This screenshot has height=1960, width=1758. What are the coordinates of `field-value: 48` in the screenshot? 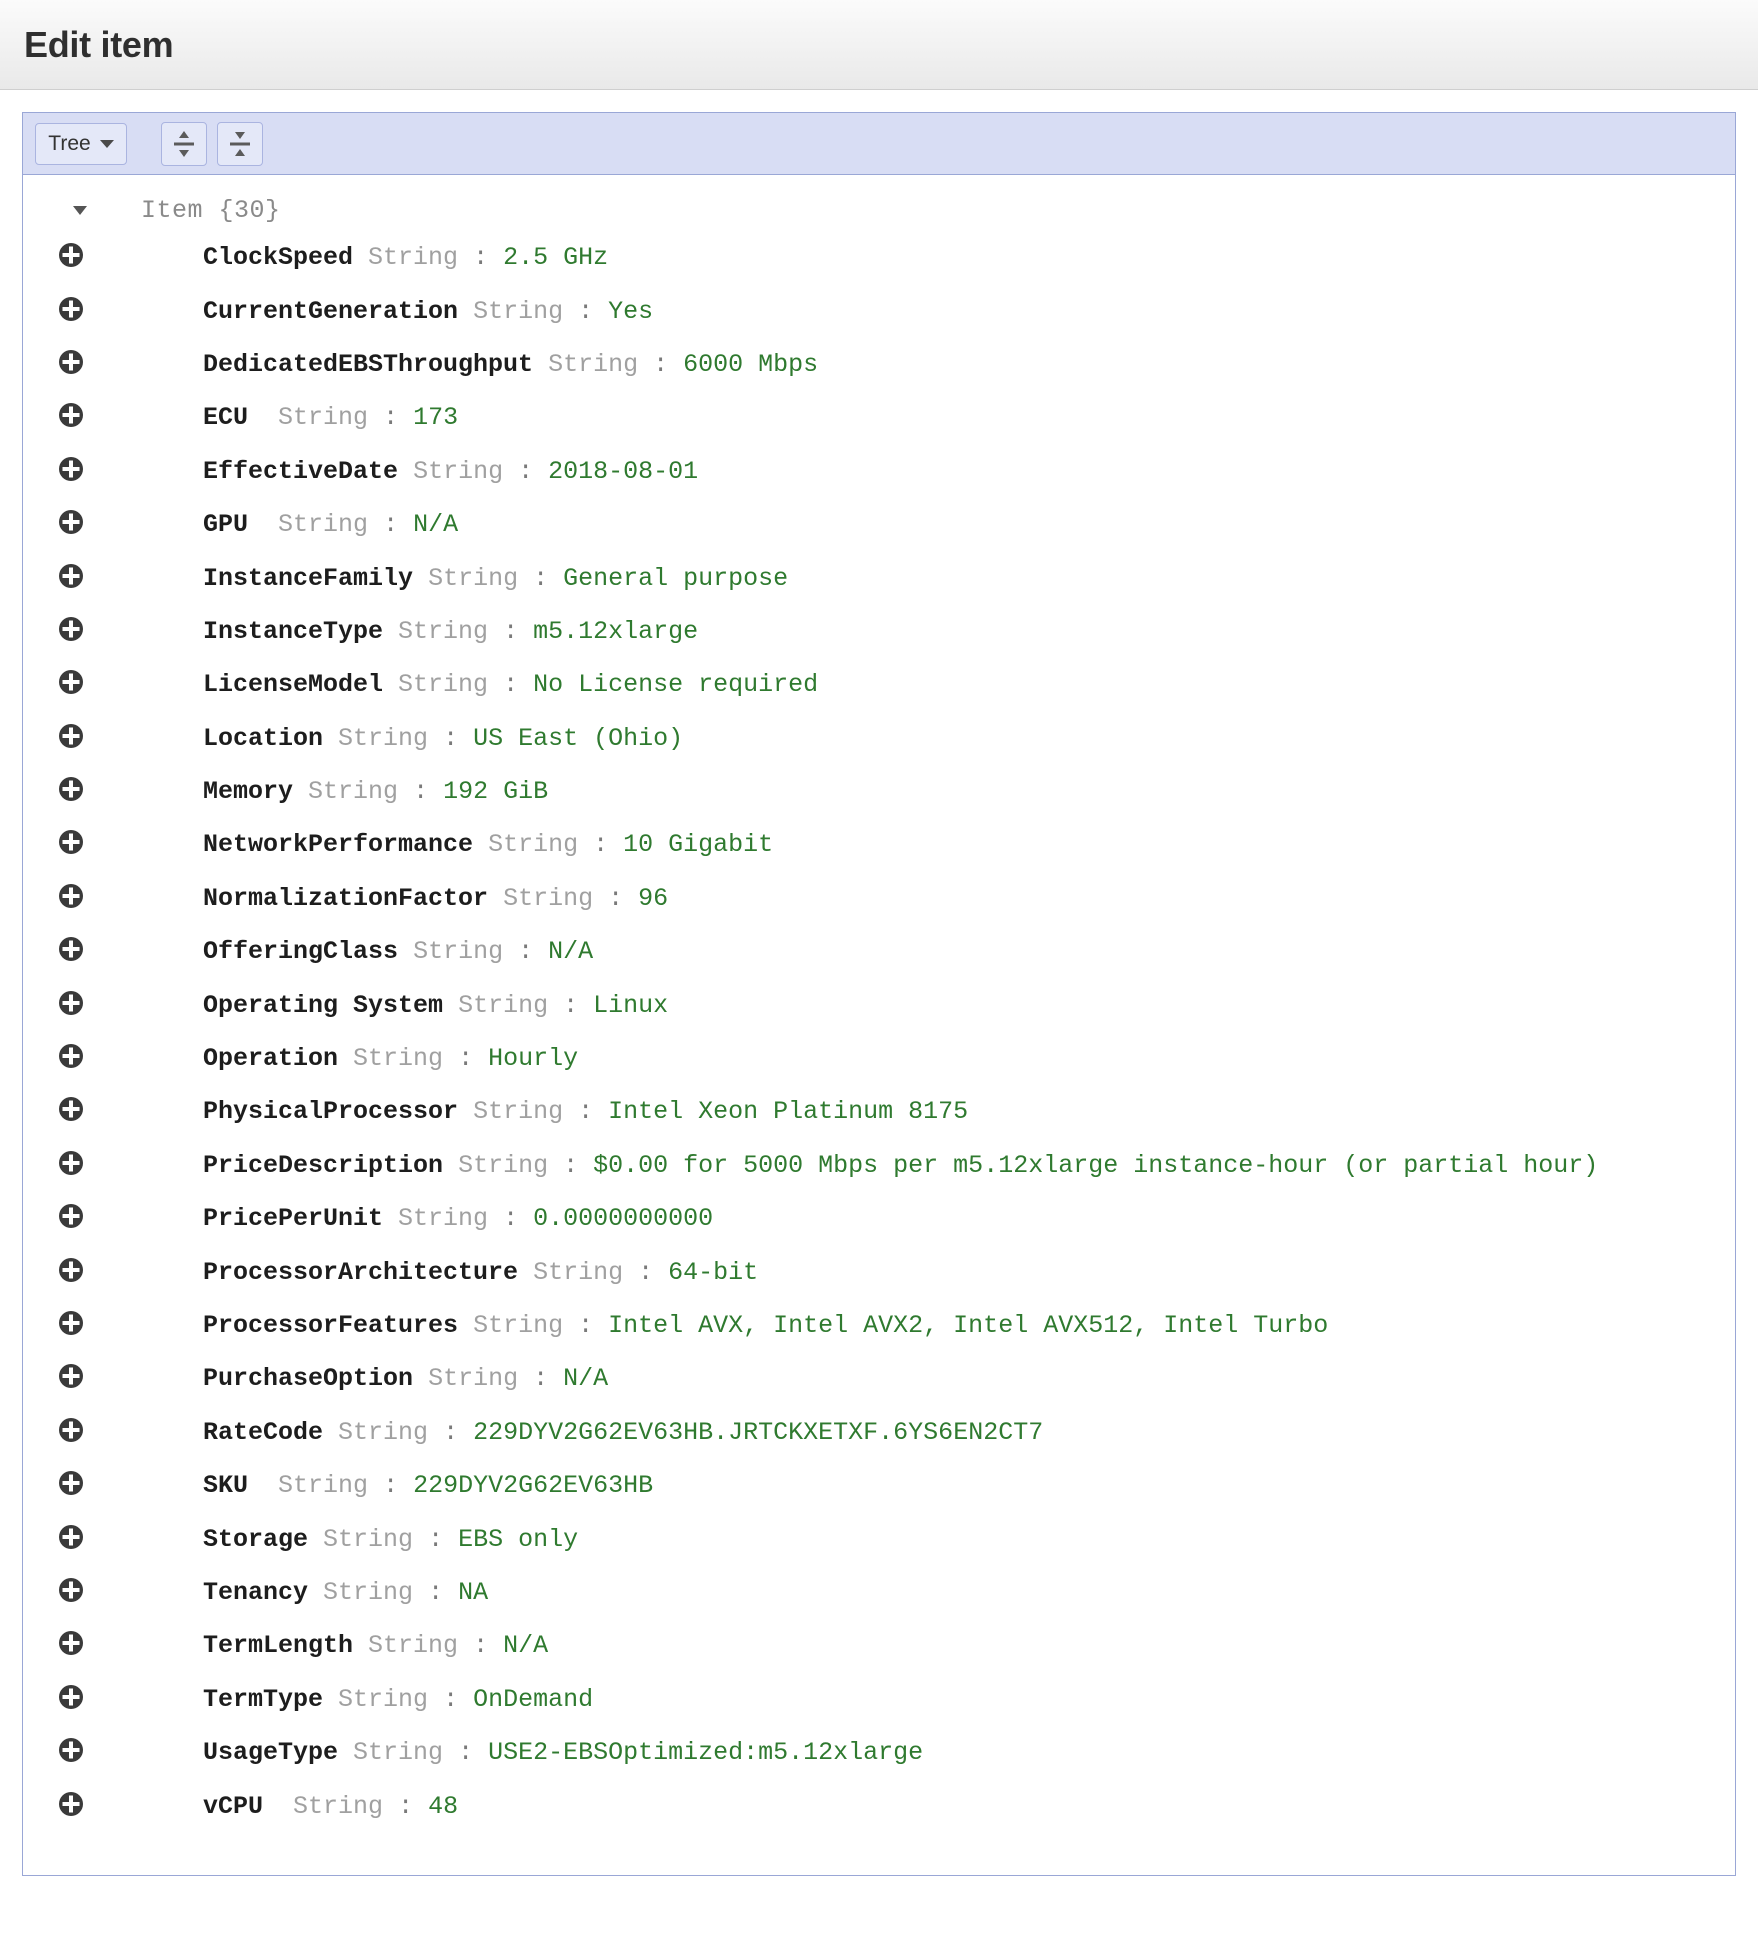 It's located at (443, 1806).